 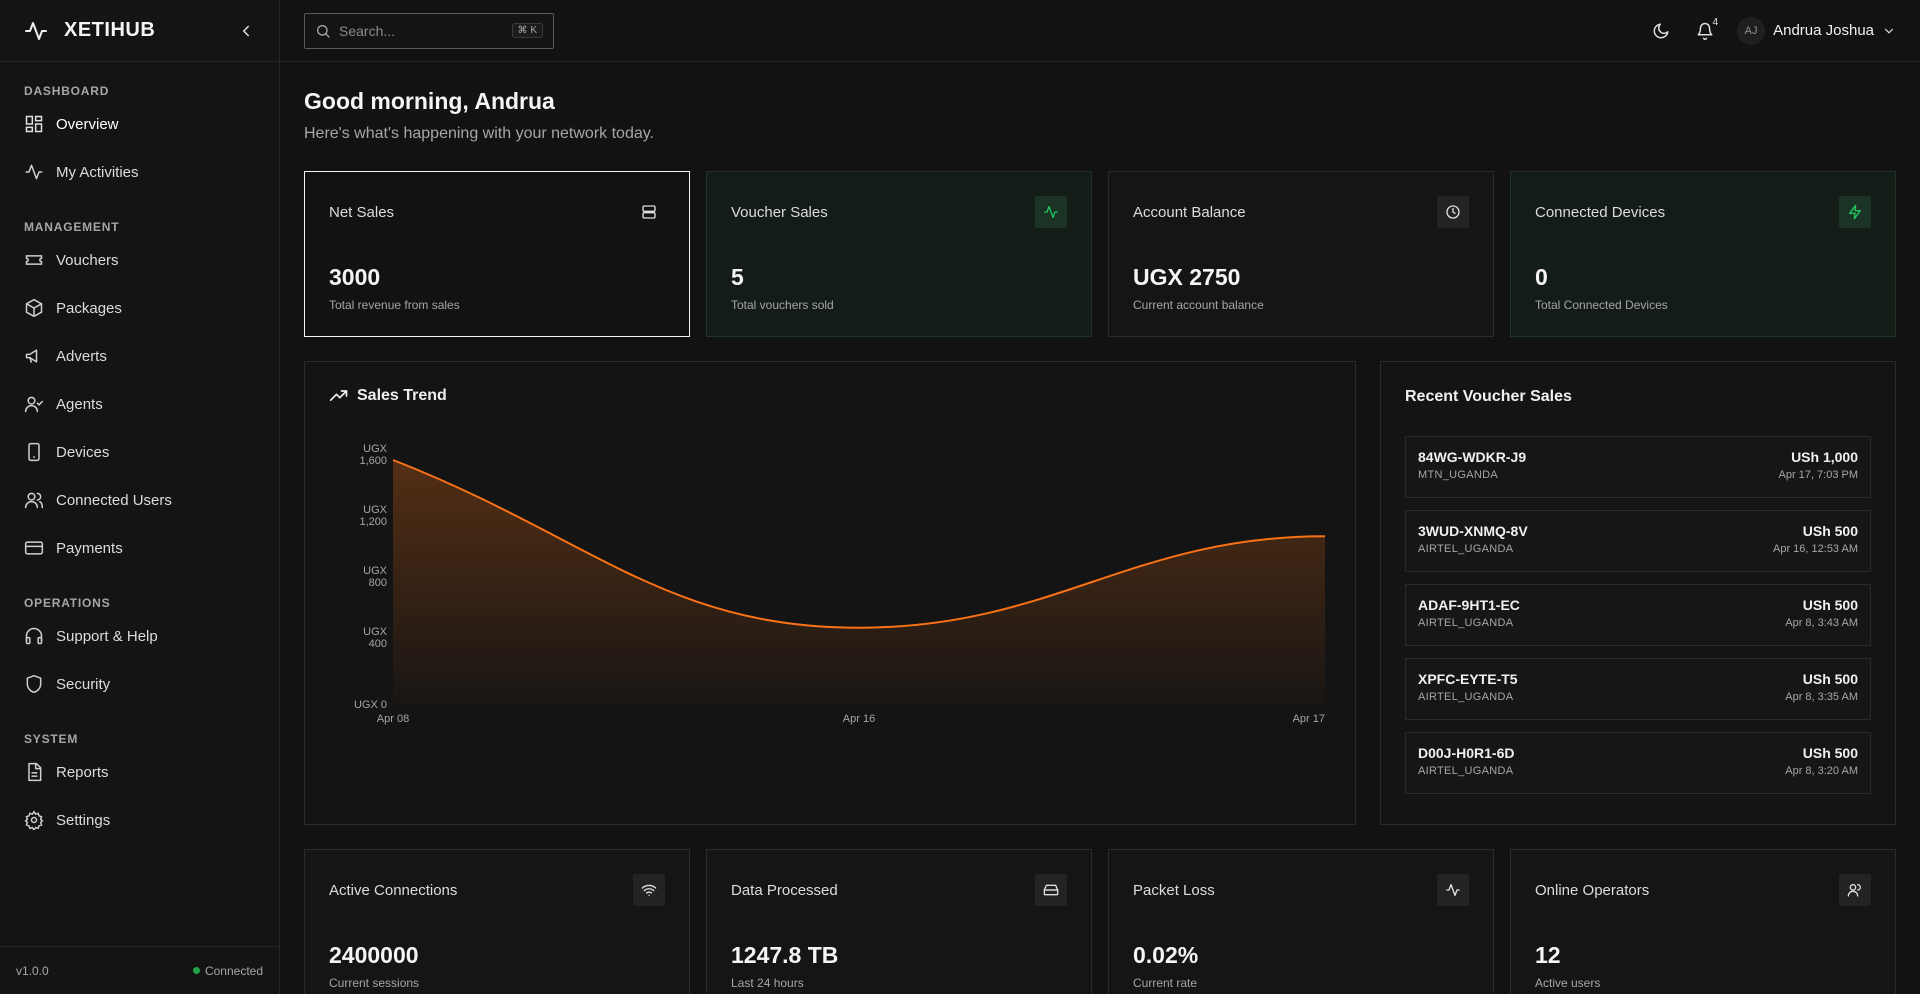 I want to click on file-icon, so click(x=35, y=772).